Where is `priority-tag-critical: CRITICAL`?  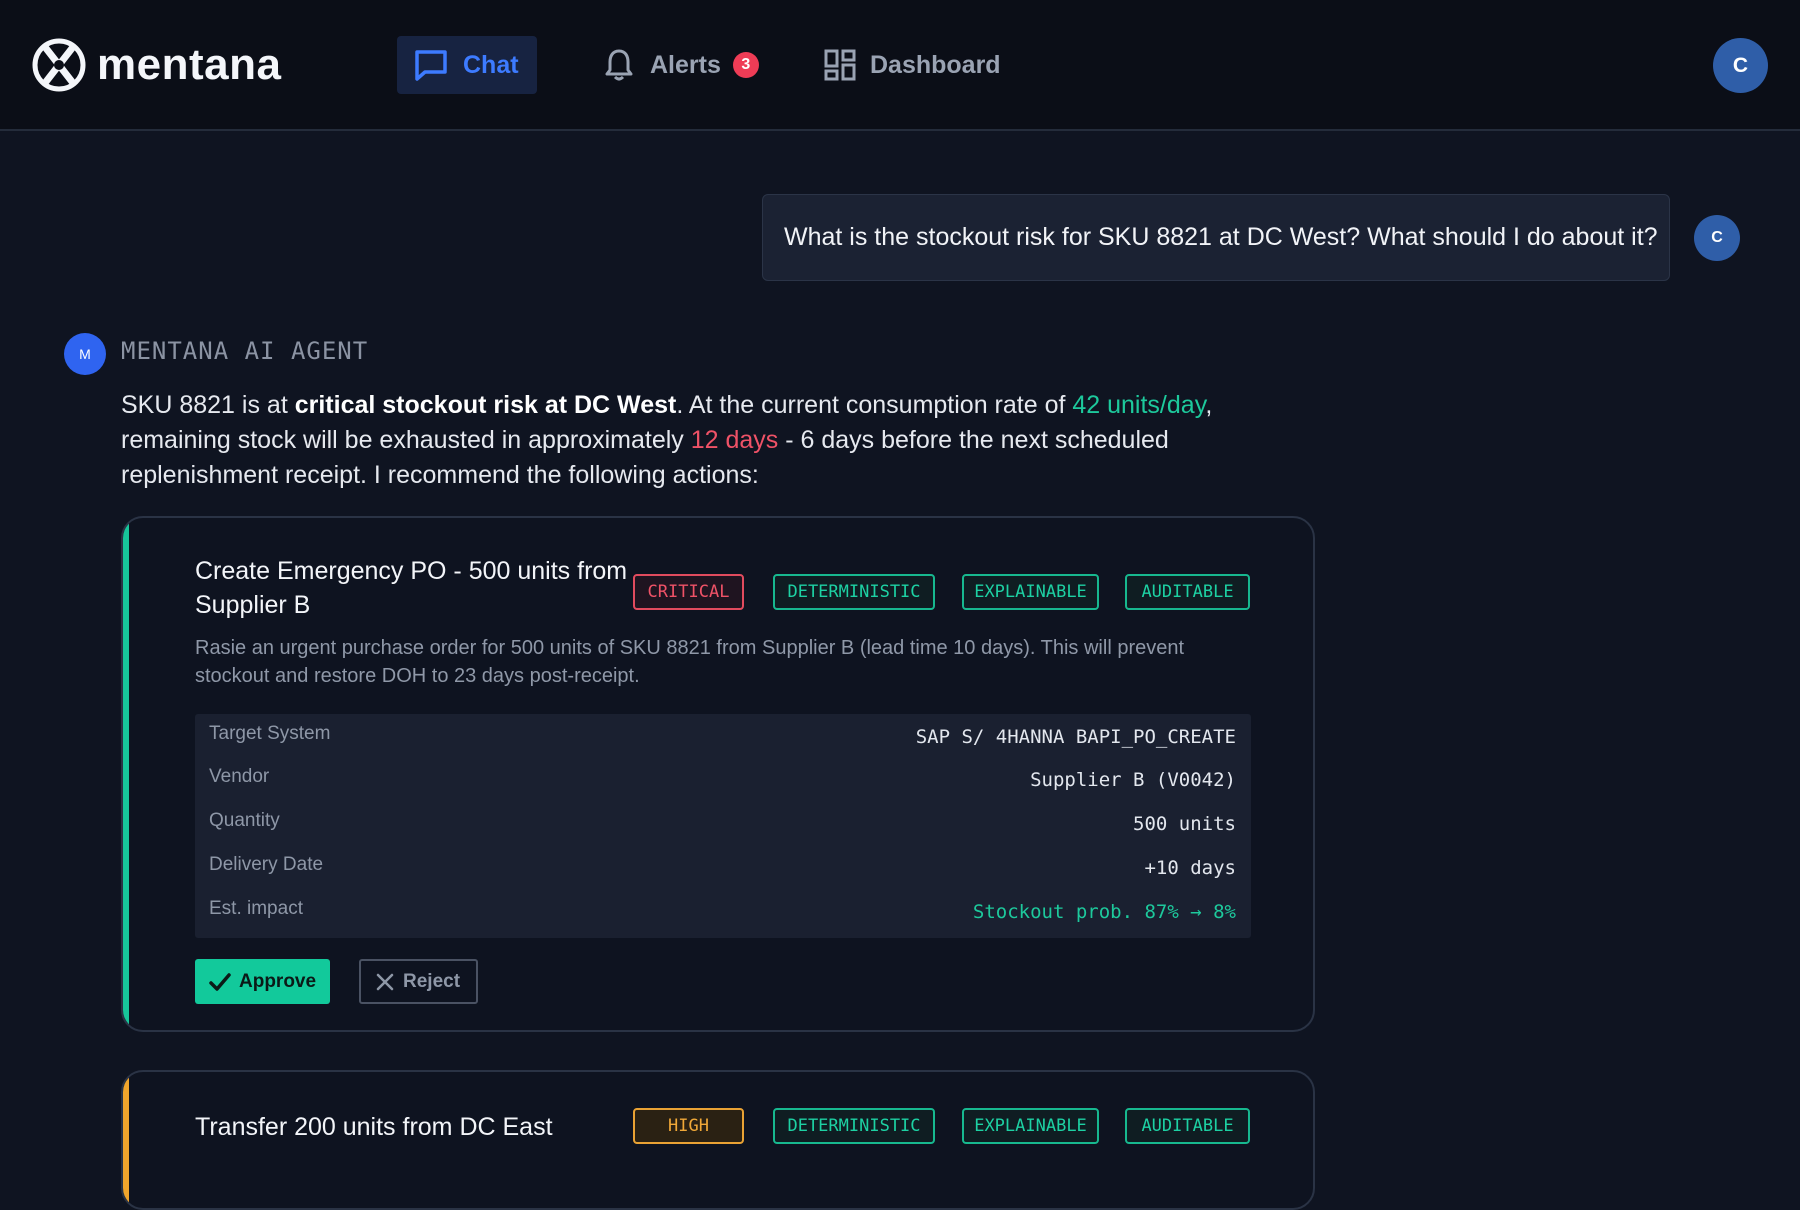 priority-tag-critical: CRITICAL is located at coordinates (688, 592).